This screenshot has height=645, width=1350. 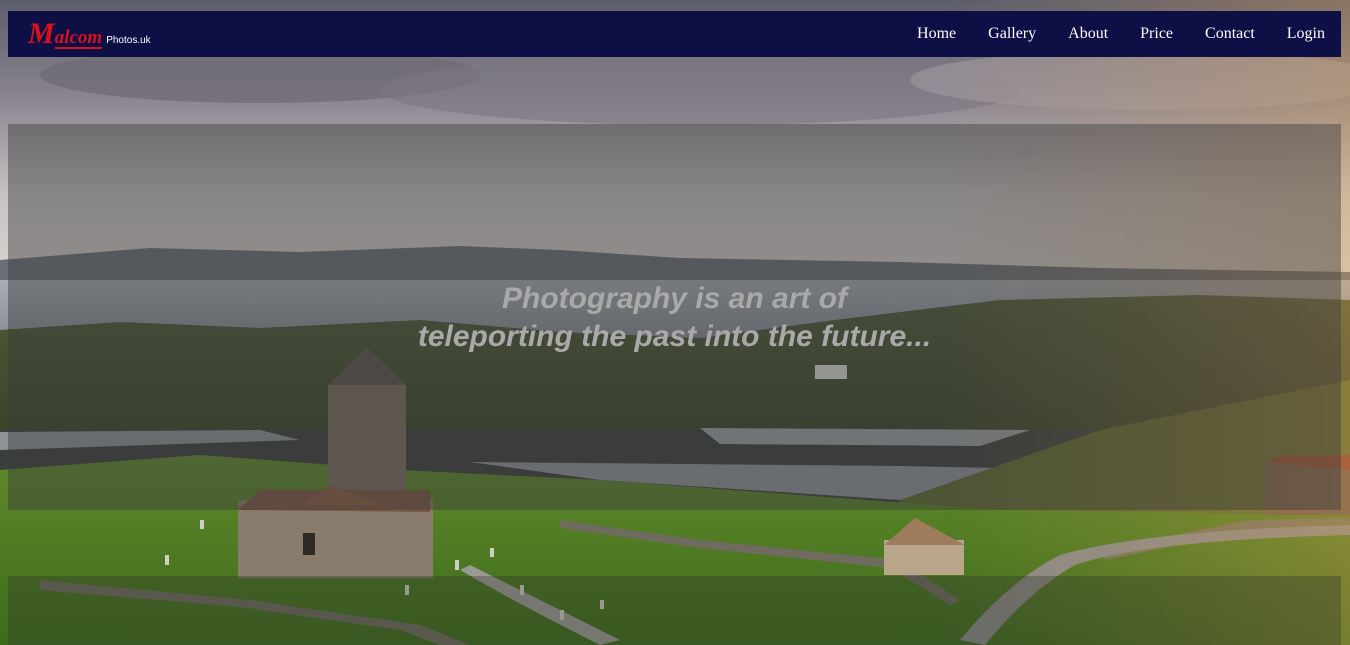 I want to click on footer-overlay, so click(x=674, y=610).